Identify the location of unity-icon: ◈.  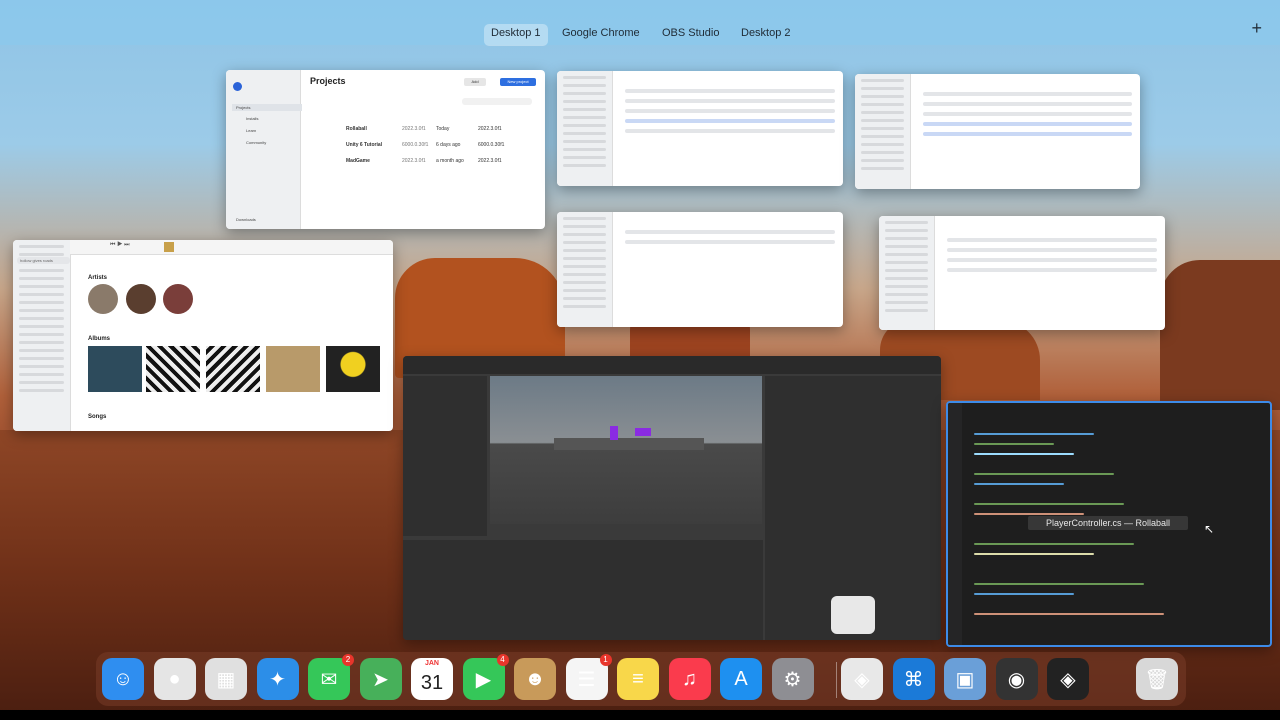
(1068, 679).